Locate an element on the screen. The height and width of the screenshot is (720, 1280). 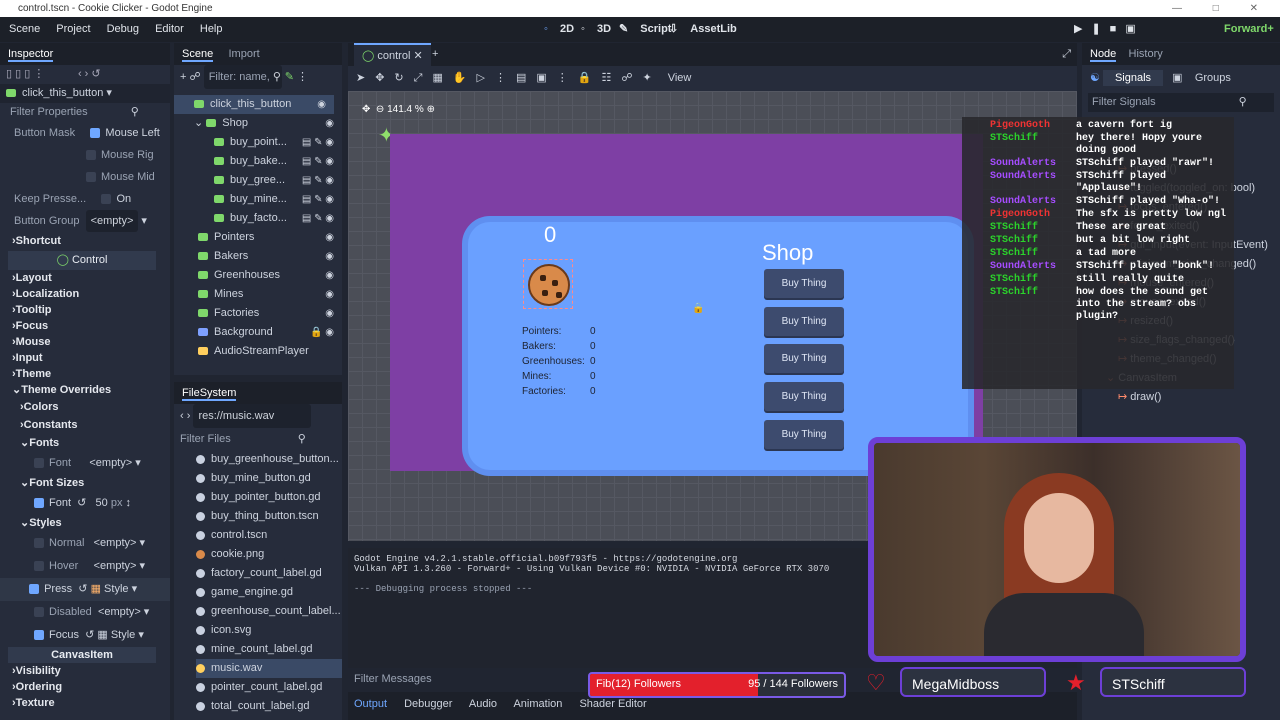
font-checkbox is located at coordinates (39, 463).